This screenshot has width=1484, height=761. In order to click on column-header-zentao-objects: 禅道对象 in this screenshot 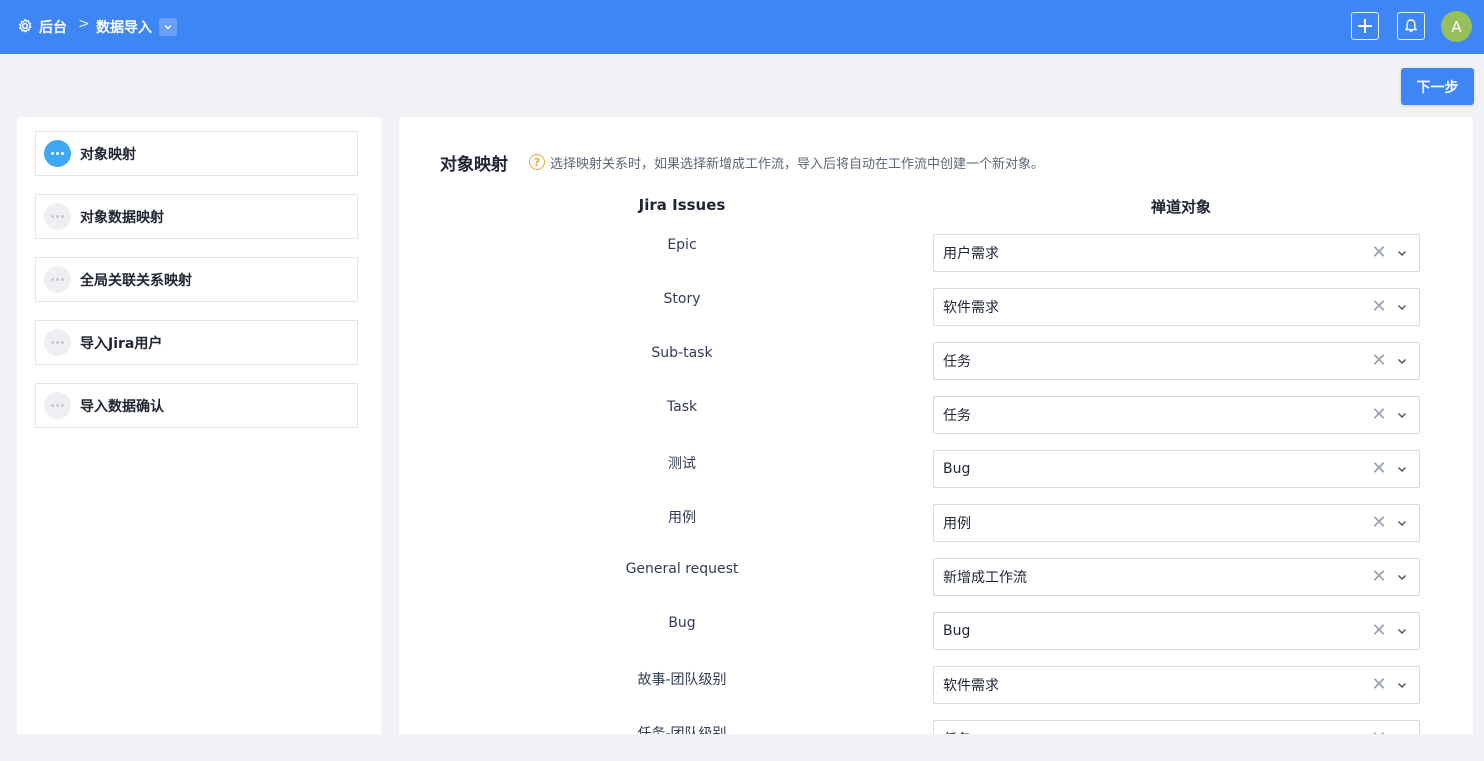, I will do `click(1180, 207)`.